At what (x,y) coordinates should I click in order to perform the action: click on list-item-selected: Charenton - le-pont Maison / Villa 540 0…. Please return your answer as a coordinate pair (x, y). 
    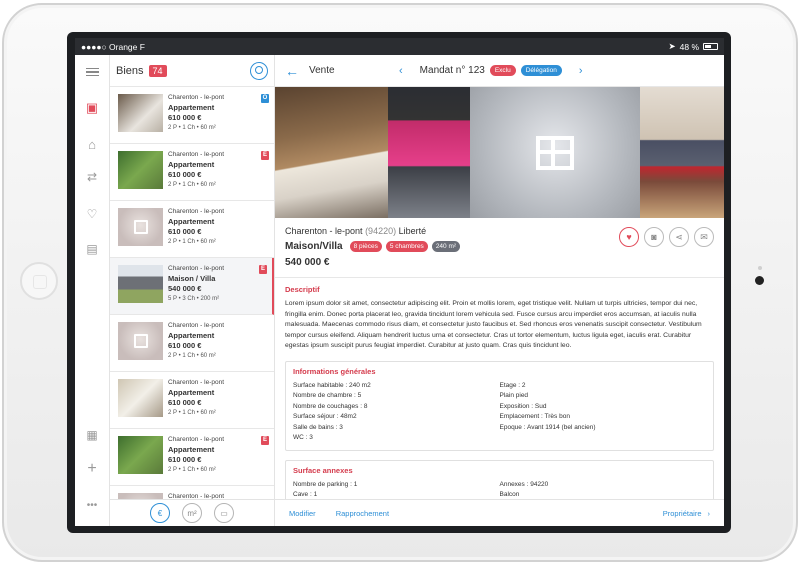
    Looking at the image, I should click on (192, 286).